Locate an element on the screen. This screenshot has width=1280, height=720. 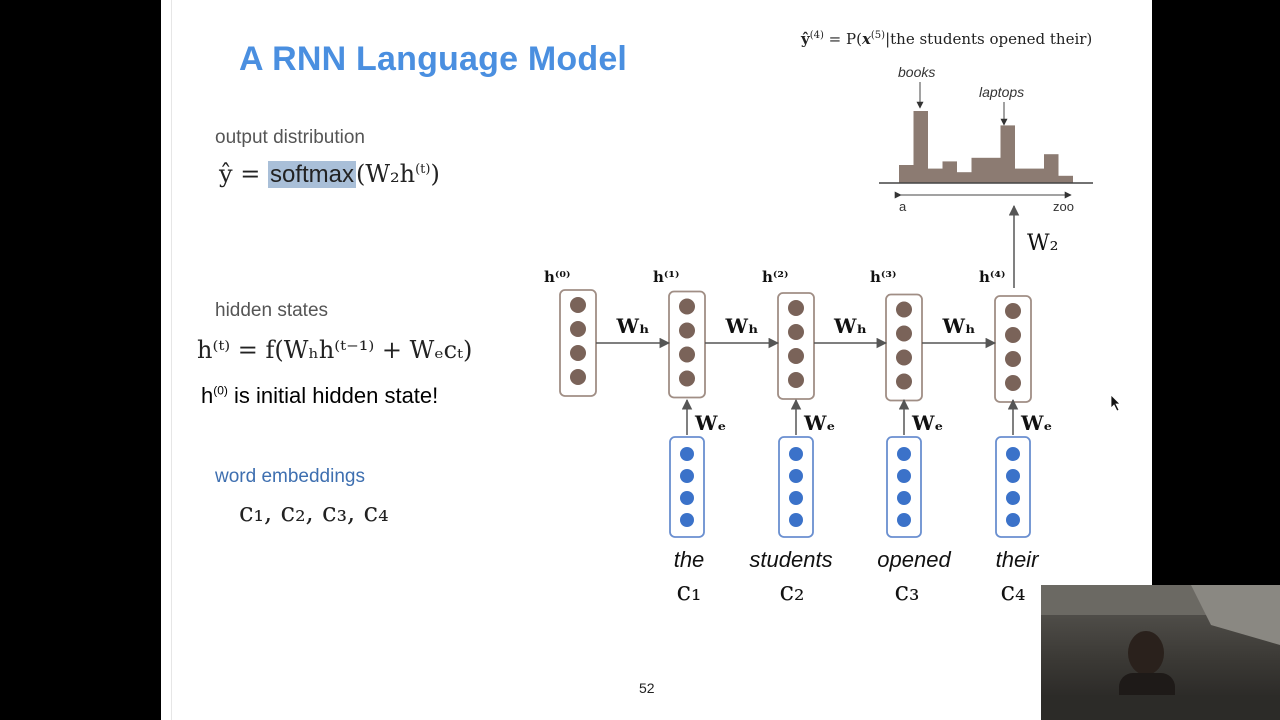
embedding-var-c3: c₃ is located at coordinates (907, 592).